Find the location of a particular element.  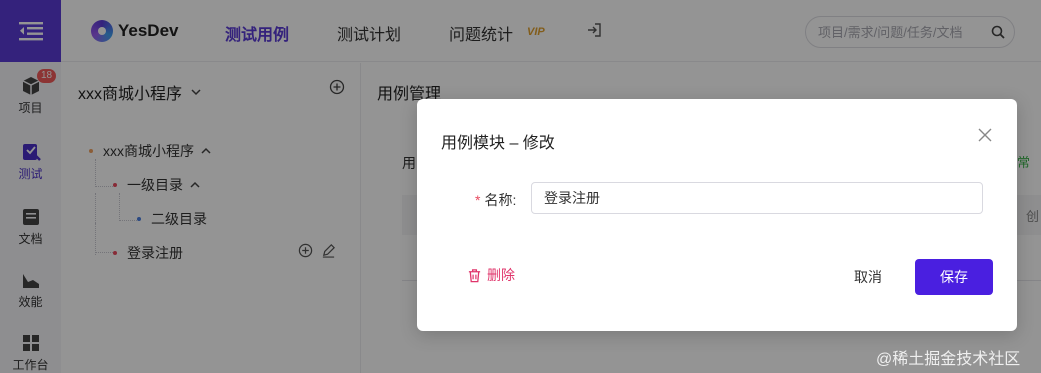

delete-button: 删除 is located at coordinates (491, 275).